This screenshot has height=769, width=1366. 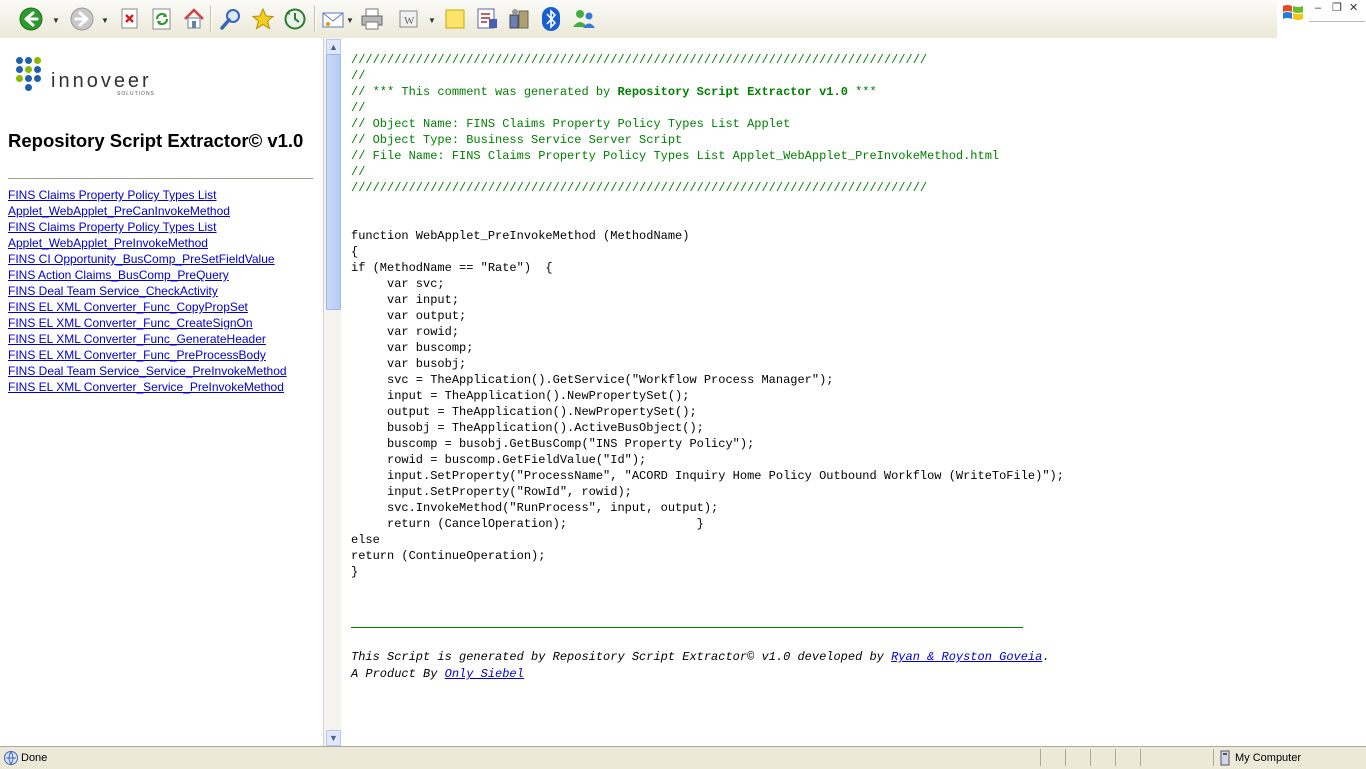 What do you see at coordinates (1046, 657) in the screenshot?
I see `footer-period: .` at bounding box center [1046, 657].